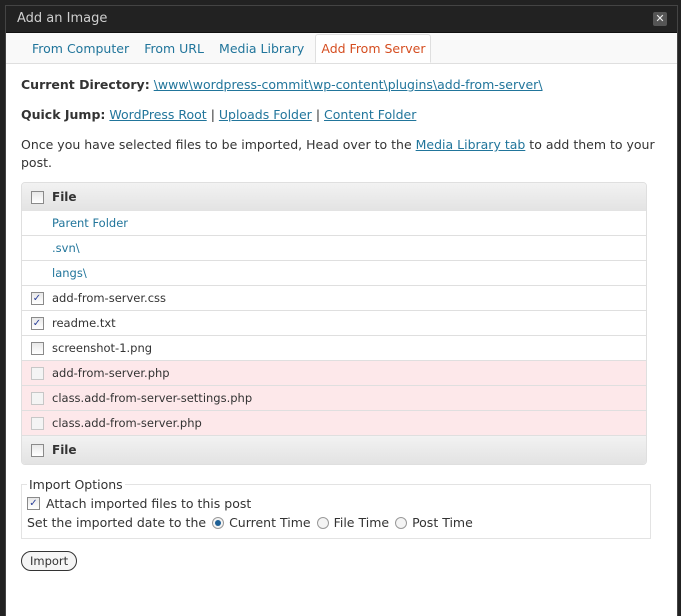 The height and width of the screenshot is (616, 681). I want to click on import-button: Import, so click(49, 561).